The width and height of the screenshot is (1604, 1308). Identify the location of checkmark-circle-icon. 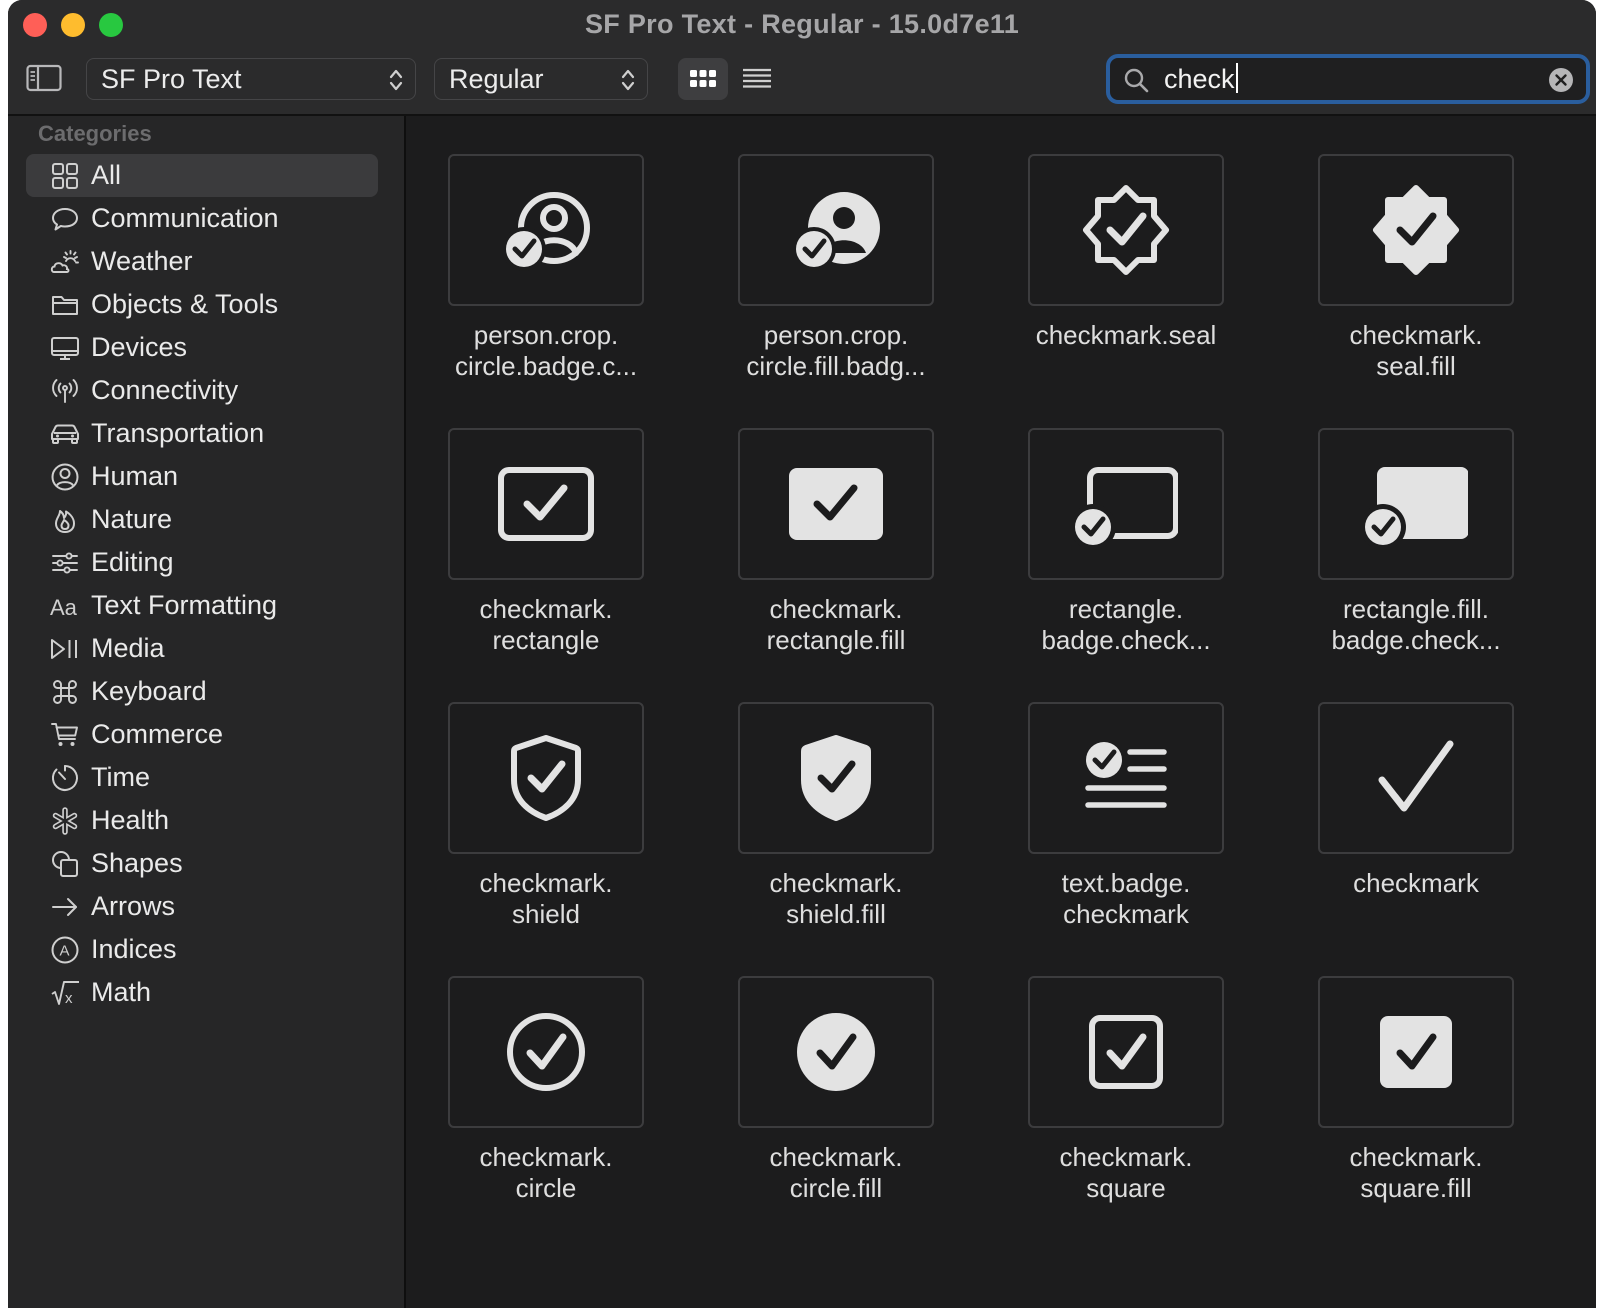
(546, 1052).